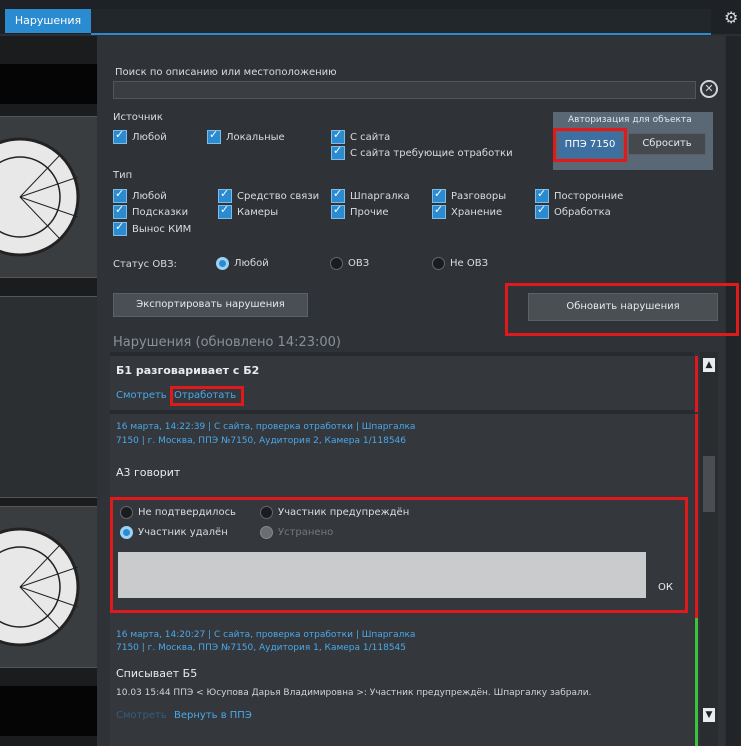  Describe the element at coordinates (380, 196) in the screenshot. I see `checkbox-label: Шпаргалка` at that location.